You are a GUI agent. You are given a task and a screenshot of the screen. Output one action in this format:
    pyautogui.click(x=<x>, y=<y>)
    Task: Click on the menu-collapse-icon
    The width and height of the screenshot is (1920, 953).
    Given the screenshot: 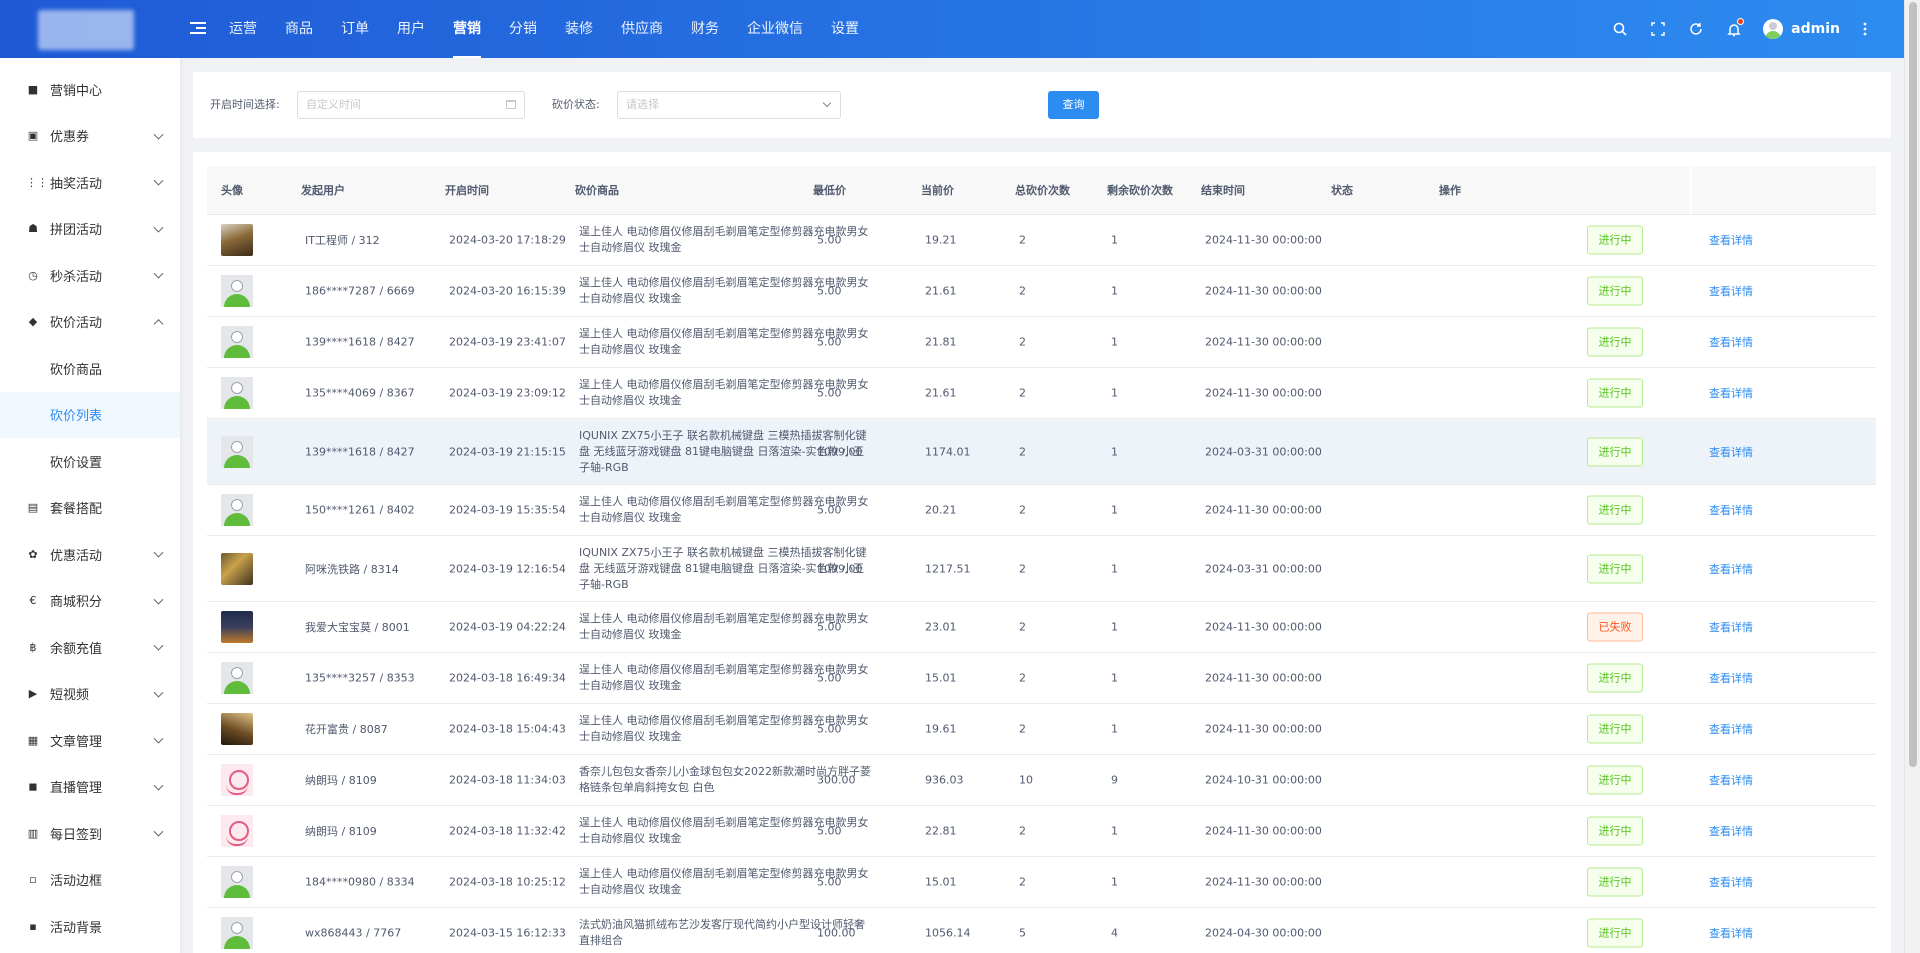 What is the action you would take?
    pyautogui.click(x=198, y=27)
    